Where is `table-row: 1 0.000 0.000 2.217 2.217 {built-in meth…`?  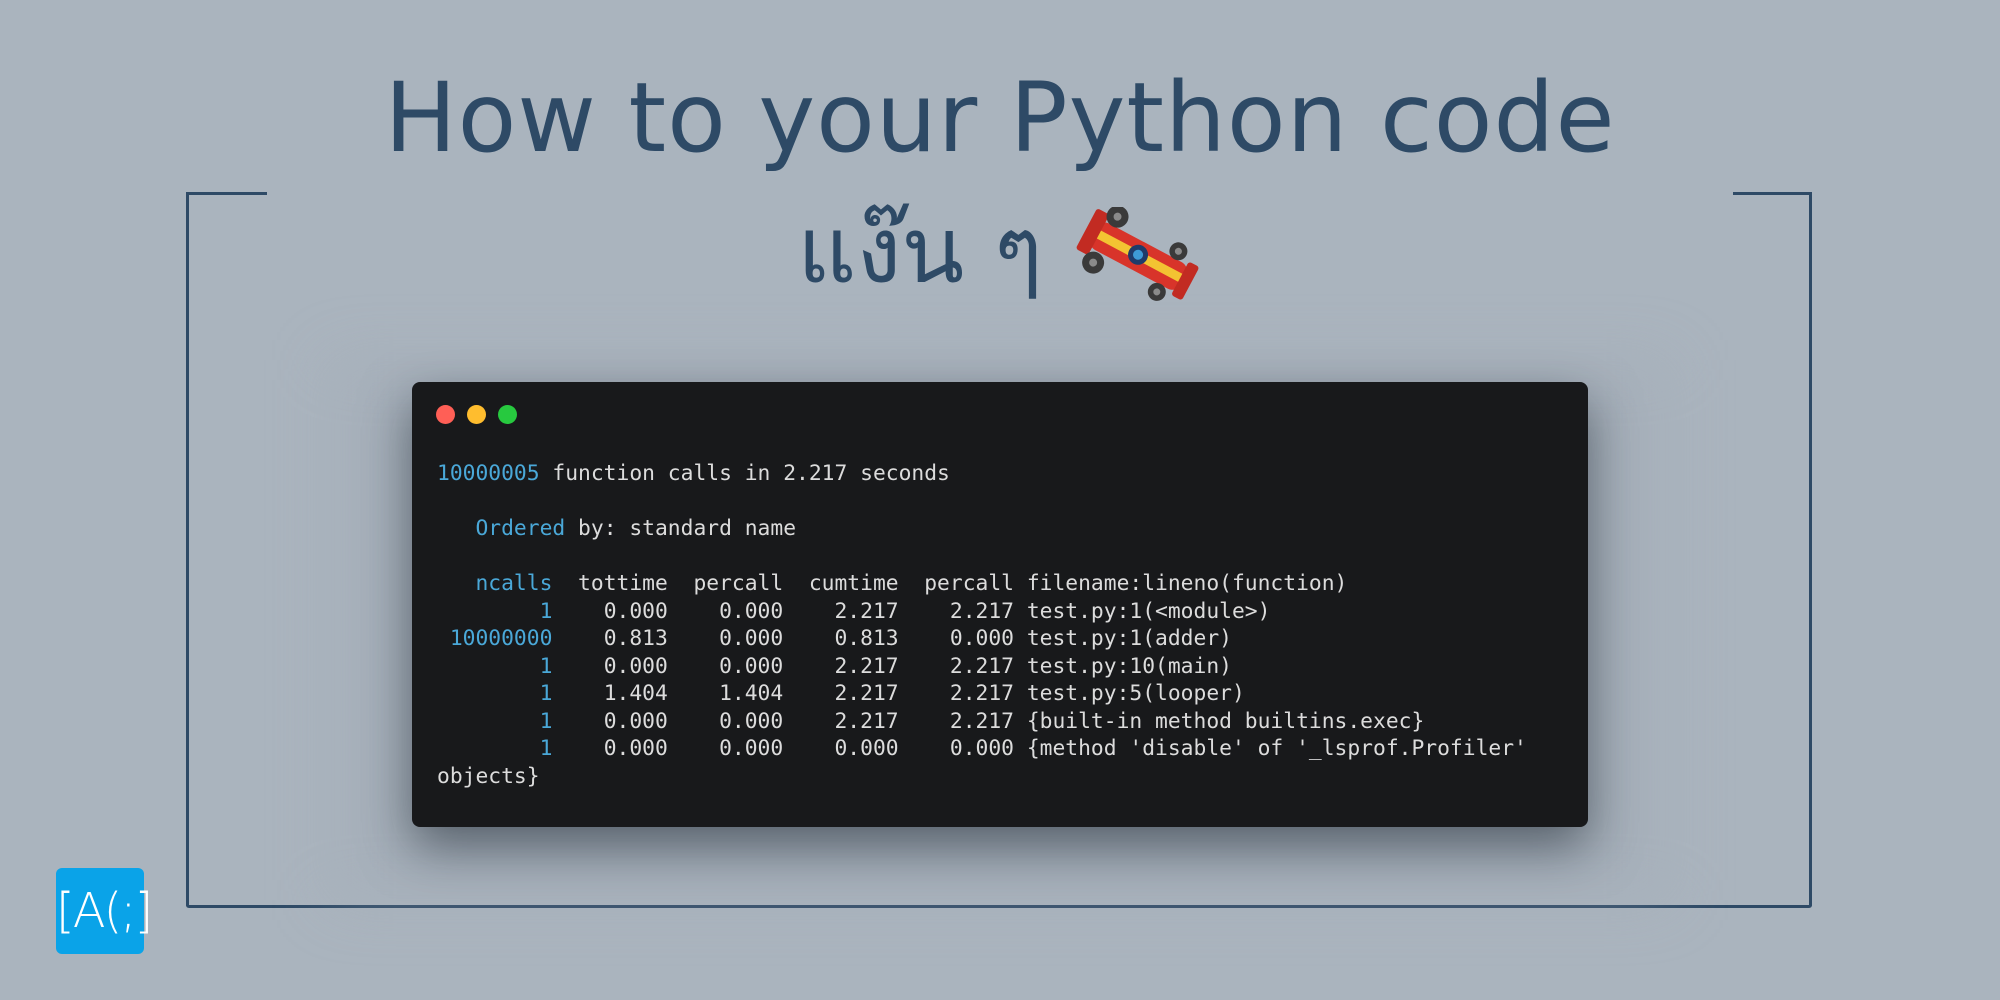
table-row: 1 0.000 0.000 2.217 2.217 {built-in meth… is located at coordinates (931, 721).